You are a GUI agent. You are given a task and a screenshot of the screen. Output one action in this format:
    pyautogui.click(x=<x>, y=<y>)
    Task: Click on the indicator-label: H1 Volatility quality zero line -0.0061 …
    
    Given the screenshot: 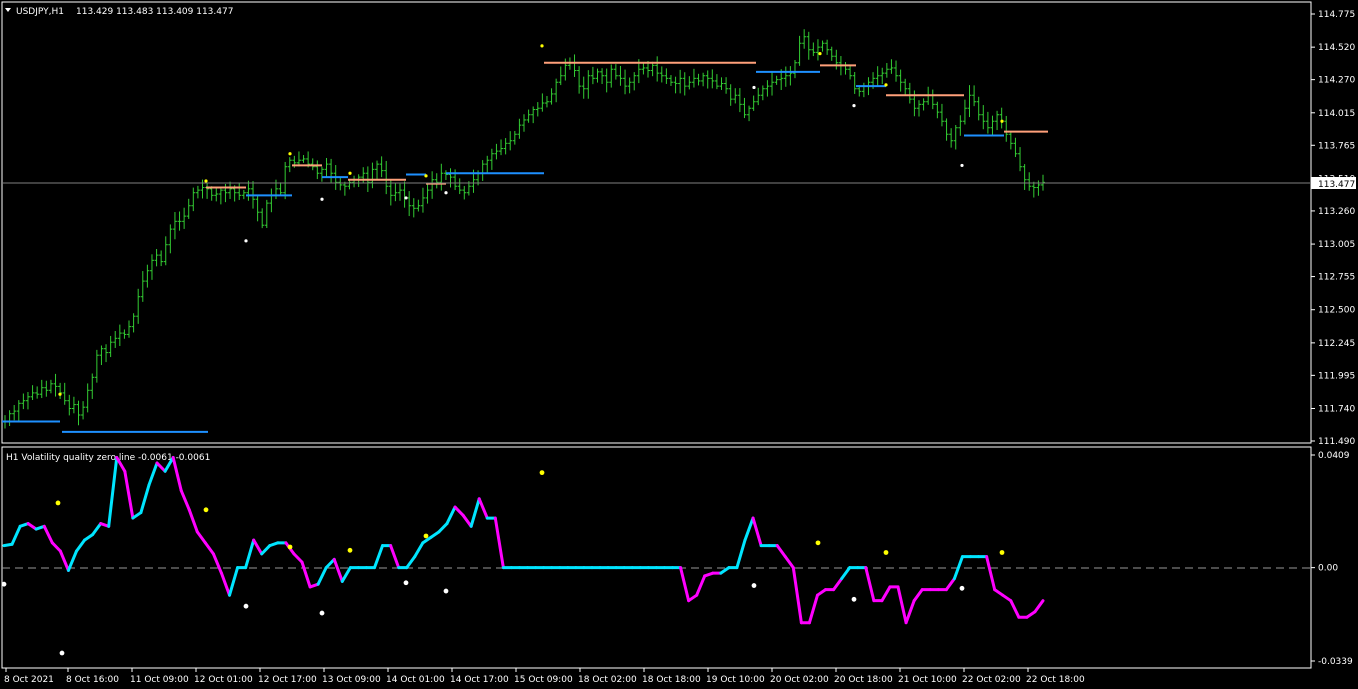 What is the action you would take?
    pyautogui.click(x=108, y=458)
    